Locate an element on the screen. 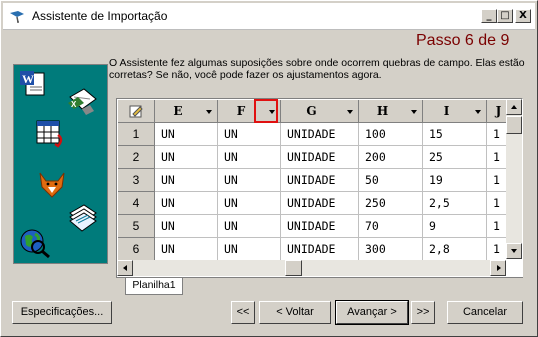 This screenshot has height=337, width=538. table-row: 6 UN UN UNIDADE 300 2,8 1 is located at coordinates (312, 249).